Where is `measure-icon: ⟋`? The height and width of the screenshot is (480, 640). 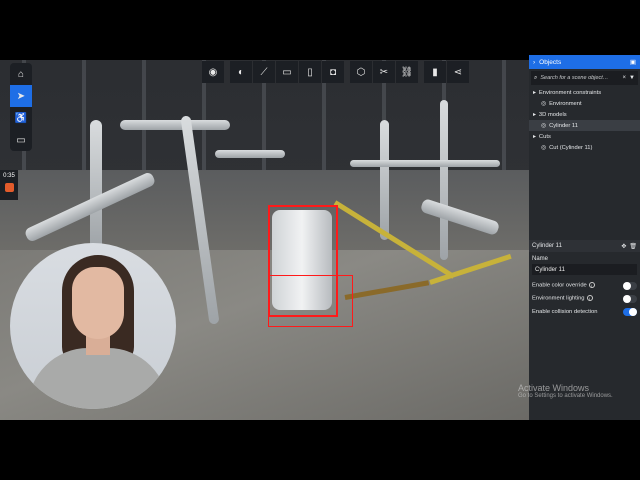
measure-icon: ⟋ is located at coordinates (264, 72).